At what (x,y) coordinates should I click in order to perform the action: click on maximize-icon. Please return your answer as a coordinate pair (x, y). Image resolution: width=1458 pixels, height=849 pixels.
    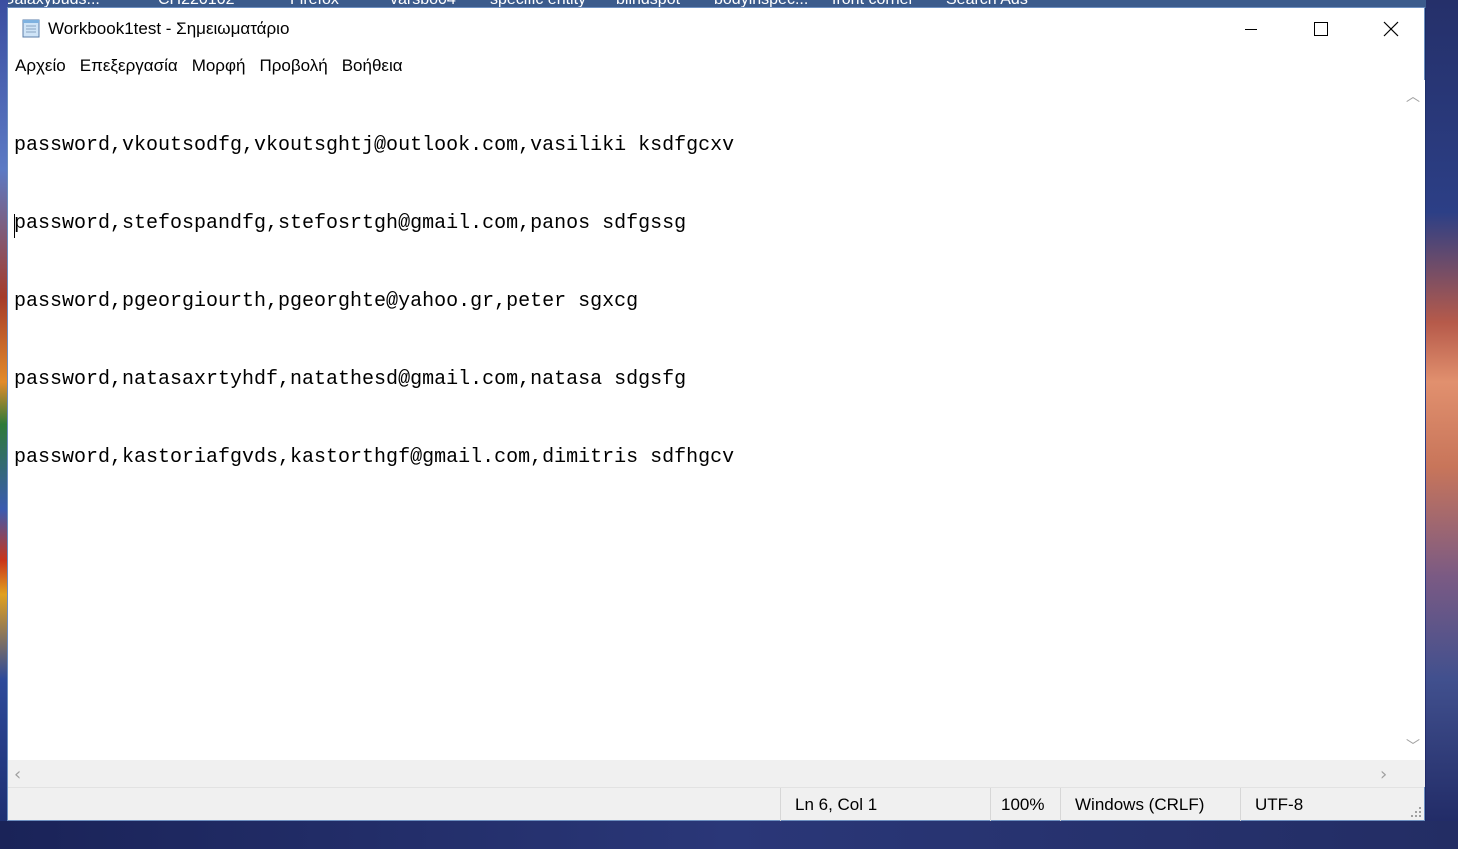
    Looking at the image, I should click on (1321, 29).